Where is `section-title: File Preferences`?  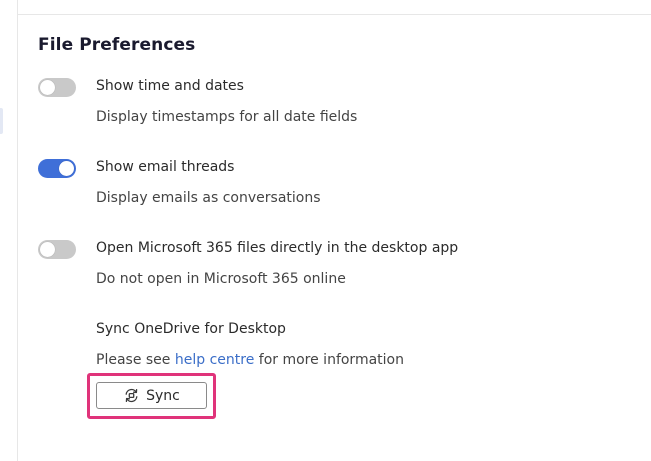
section-title: File Preferences is located at coordinates (117, 45).